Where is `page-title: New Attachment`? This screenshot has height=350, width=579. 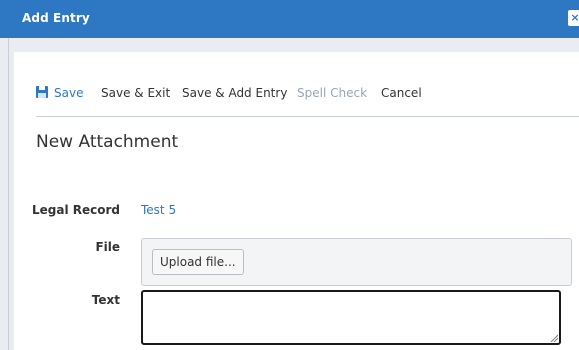 page-title: New Attachment is located at coordinates (107, 142).